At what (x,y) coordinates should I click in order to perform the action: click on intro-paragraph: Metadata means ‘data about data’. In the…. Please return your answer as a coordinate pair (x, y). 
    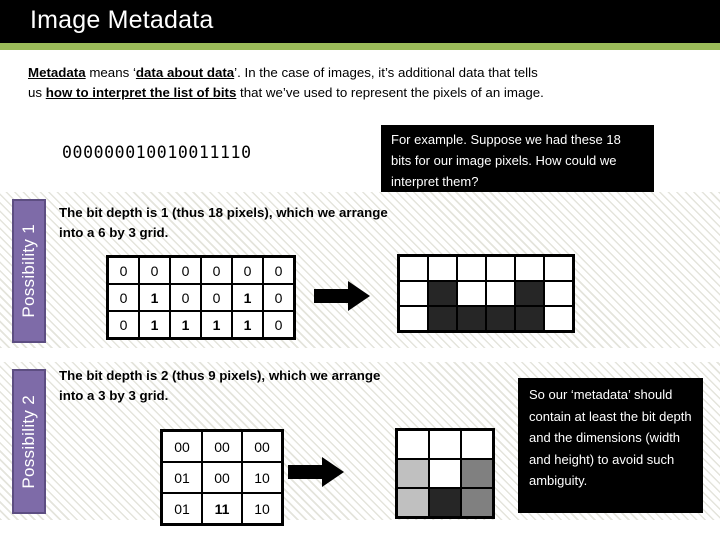
    Looking at the image, I should click on (360, 83).